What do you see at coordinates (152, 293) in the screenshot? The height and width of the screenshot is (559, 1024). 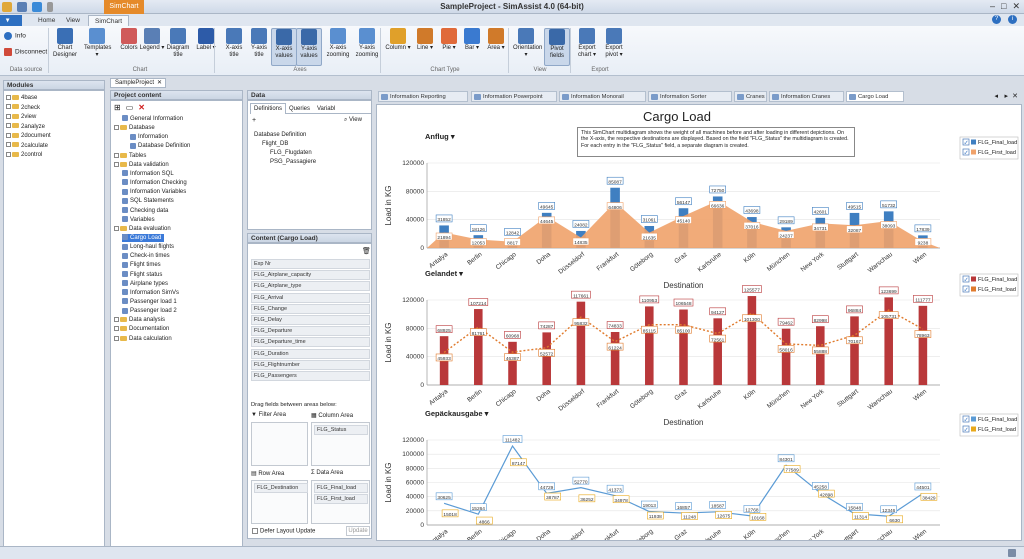 I see `project-tree-item: Information SimVs` at bounding box center [152, 293].